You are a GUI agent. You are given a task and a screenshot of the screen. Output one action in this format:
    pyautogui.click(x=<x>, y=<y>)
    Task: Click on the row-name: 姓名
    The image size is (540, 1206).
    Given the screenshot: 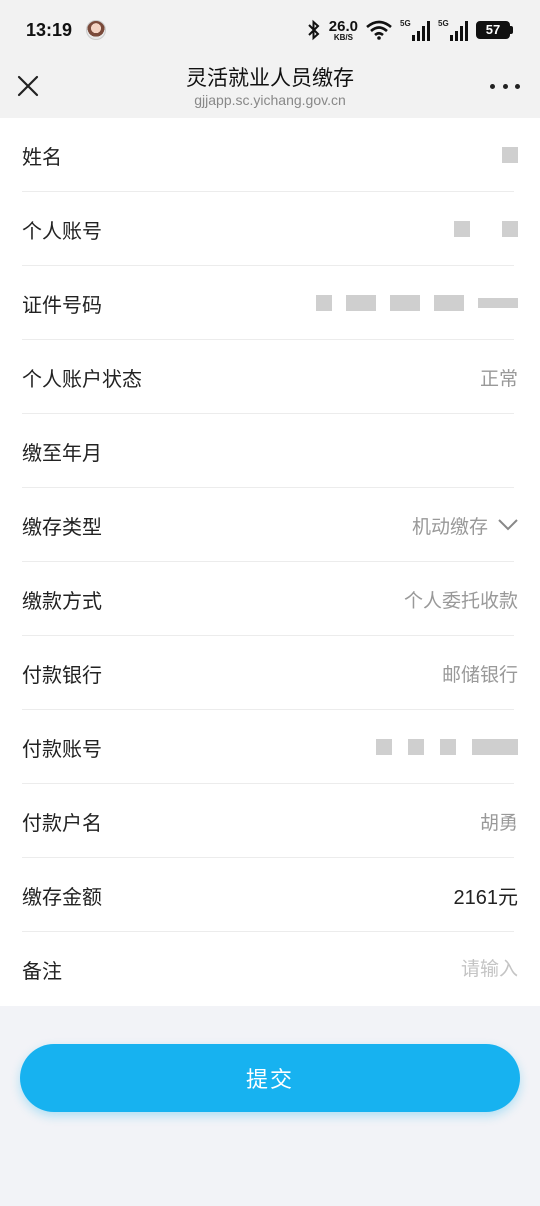 What is the action you would take?
    pyautogui.click(x=270, y=155)
    